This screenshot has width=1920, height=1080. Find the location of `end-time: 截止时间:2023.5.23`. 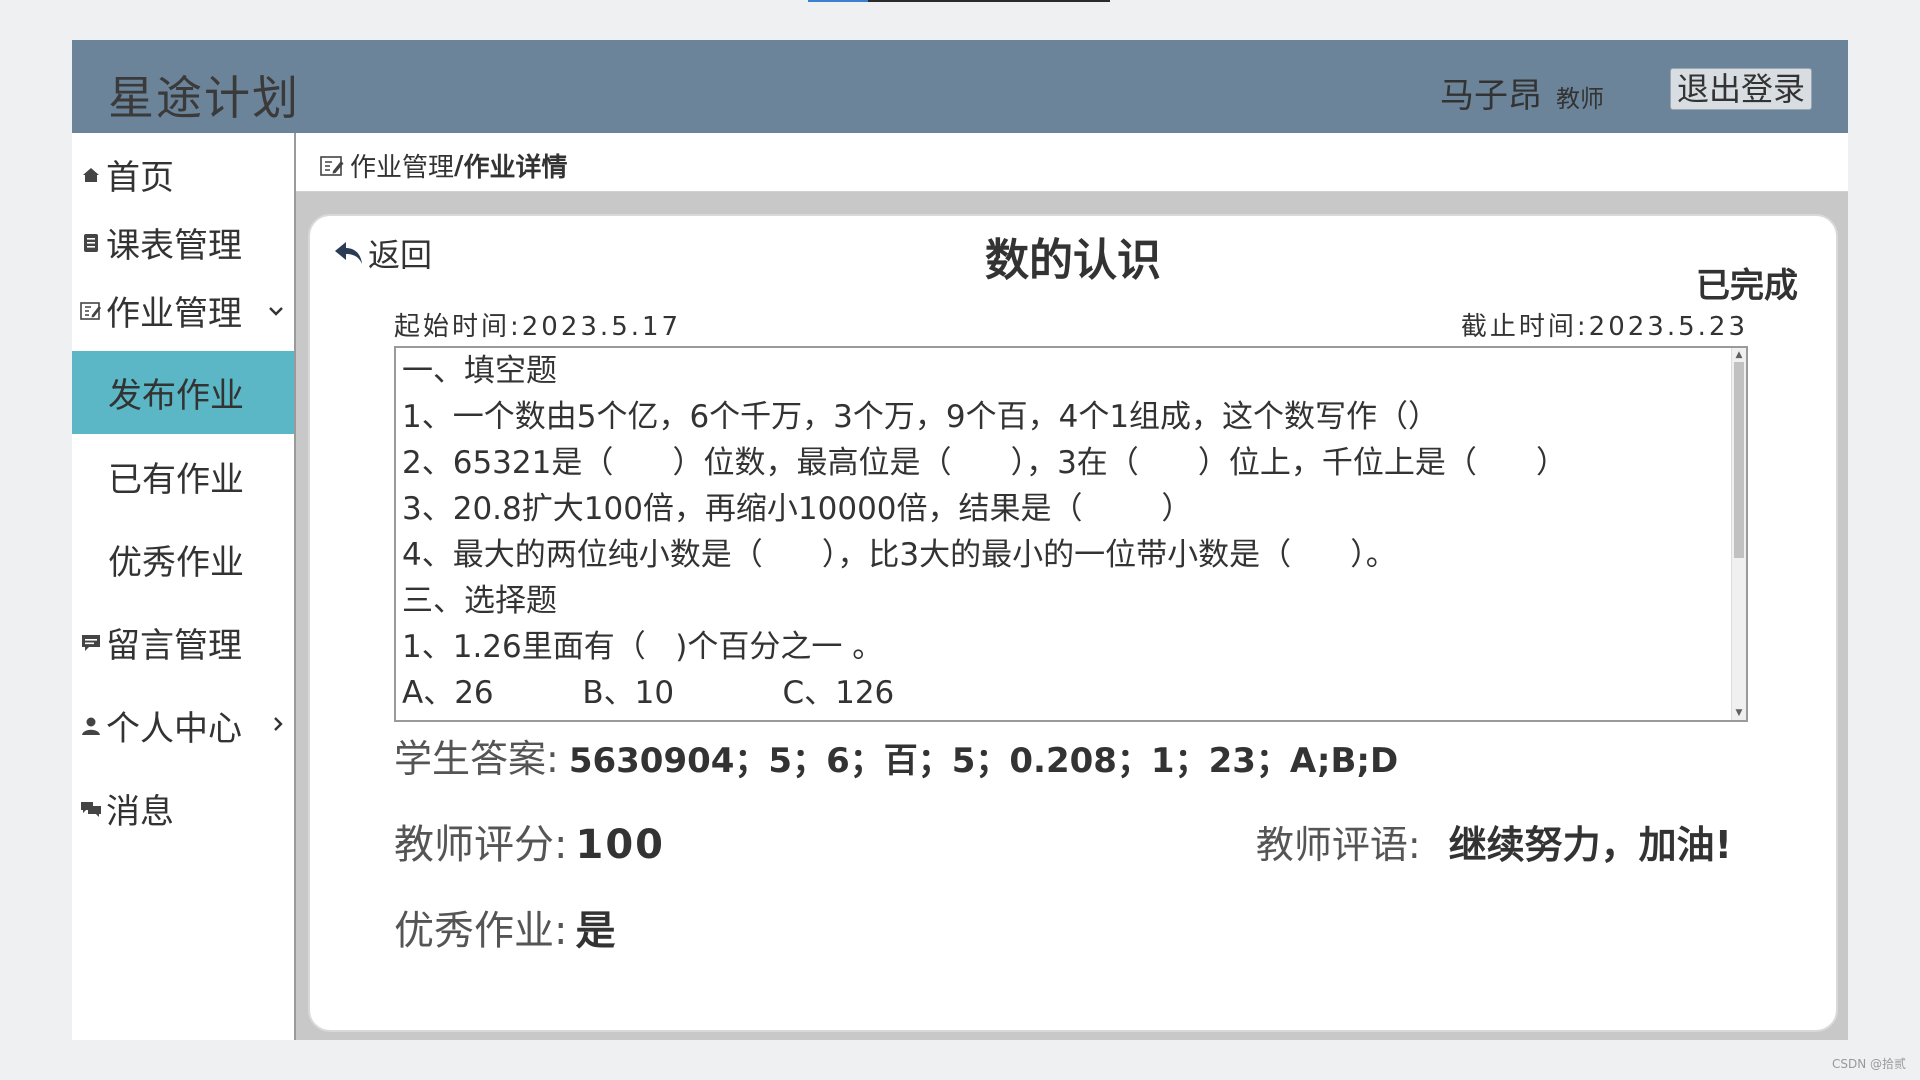

end-time: 截止时间:2023.5.23 is located at coordinates (1604, 327).